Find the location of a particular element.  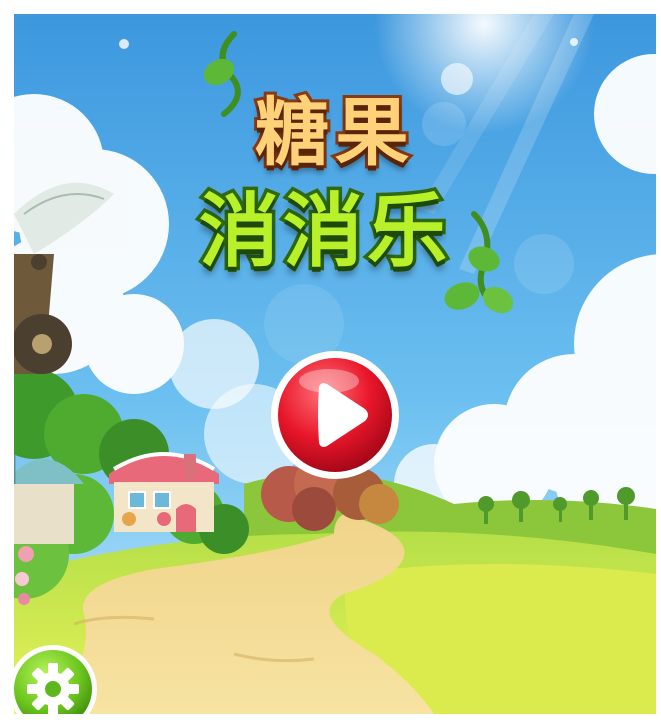

play-button is located at coordinates (335, 415).